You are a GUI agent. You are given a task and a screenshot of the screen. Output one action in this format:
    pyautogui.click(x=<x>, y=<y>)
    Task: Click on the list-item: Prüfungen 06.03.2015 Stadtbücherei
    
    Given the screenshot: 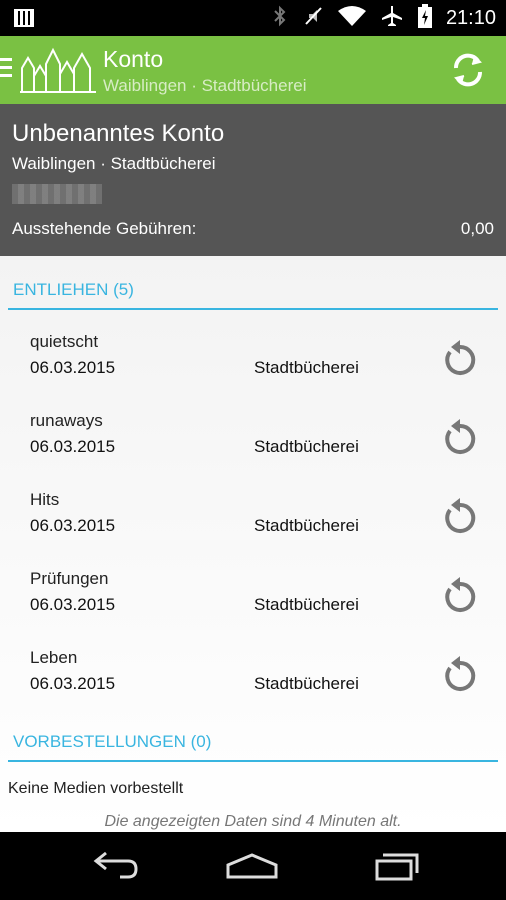 What is the action you would take?
    pyautogui.click(x=253, y=608)
    